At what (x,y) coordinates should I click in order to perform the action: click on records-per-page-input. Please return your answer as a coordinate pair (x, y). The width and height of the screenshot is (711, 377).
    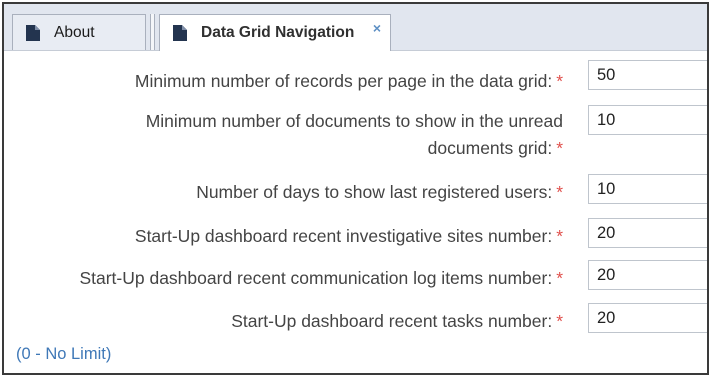
    Looking at the image, I should click on (647, 75).